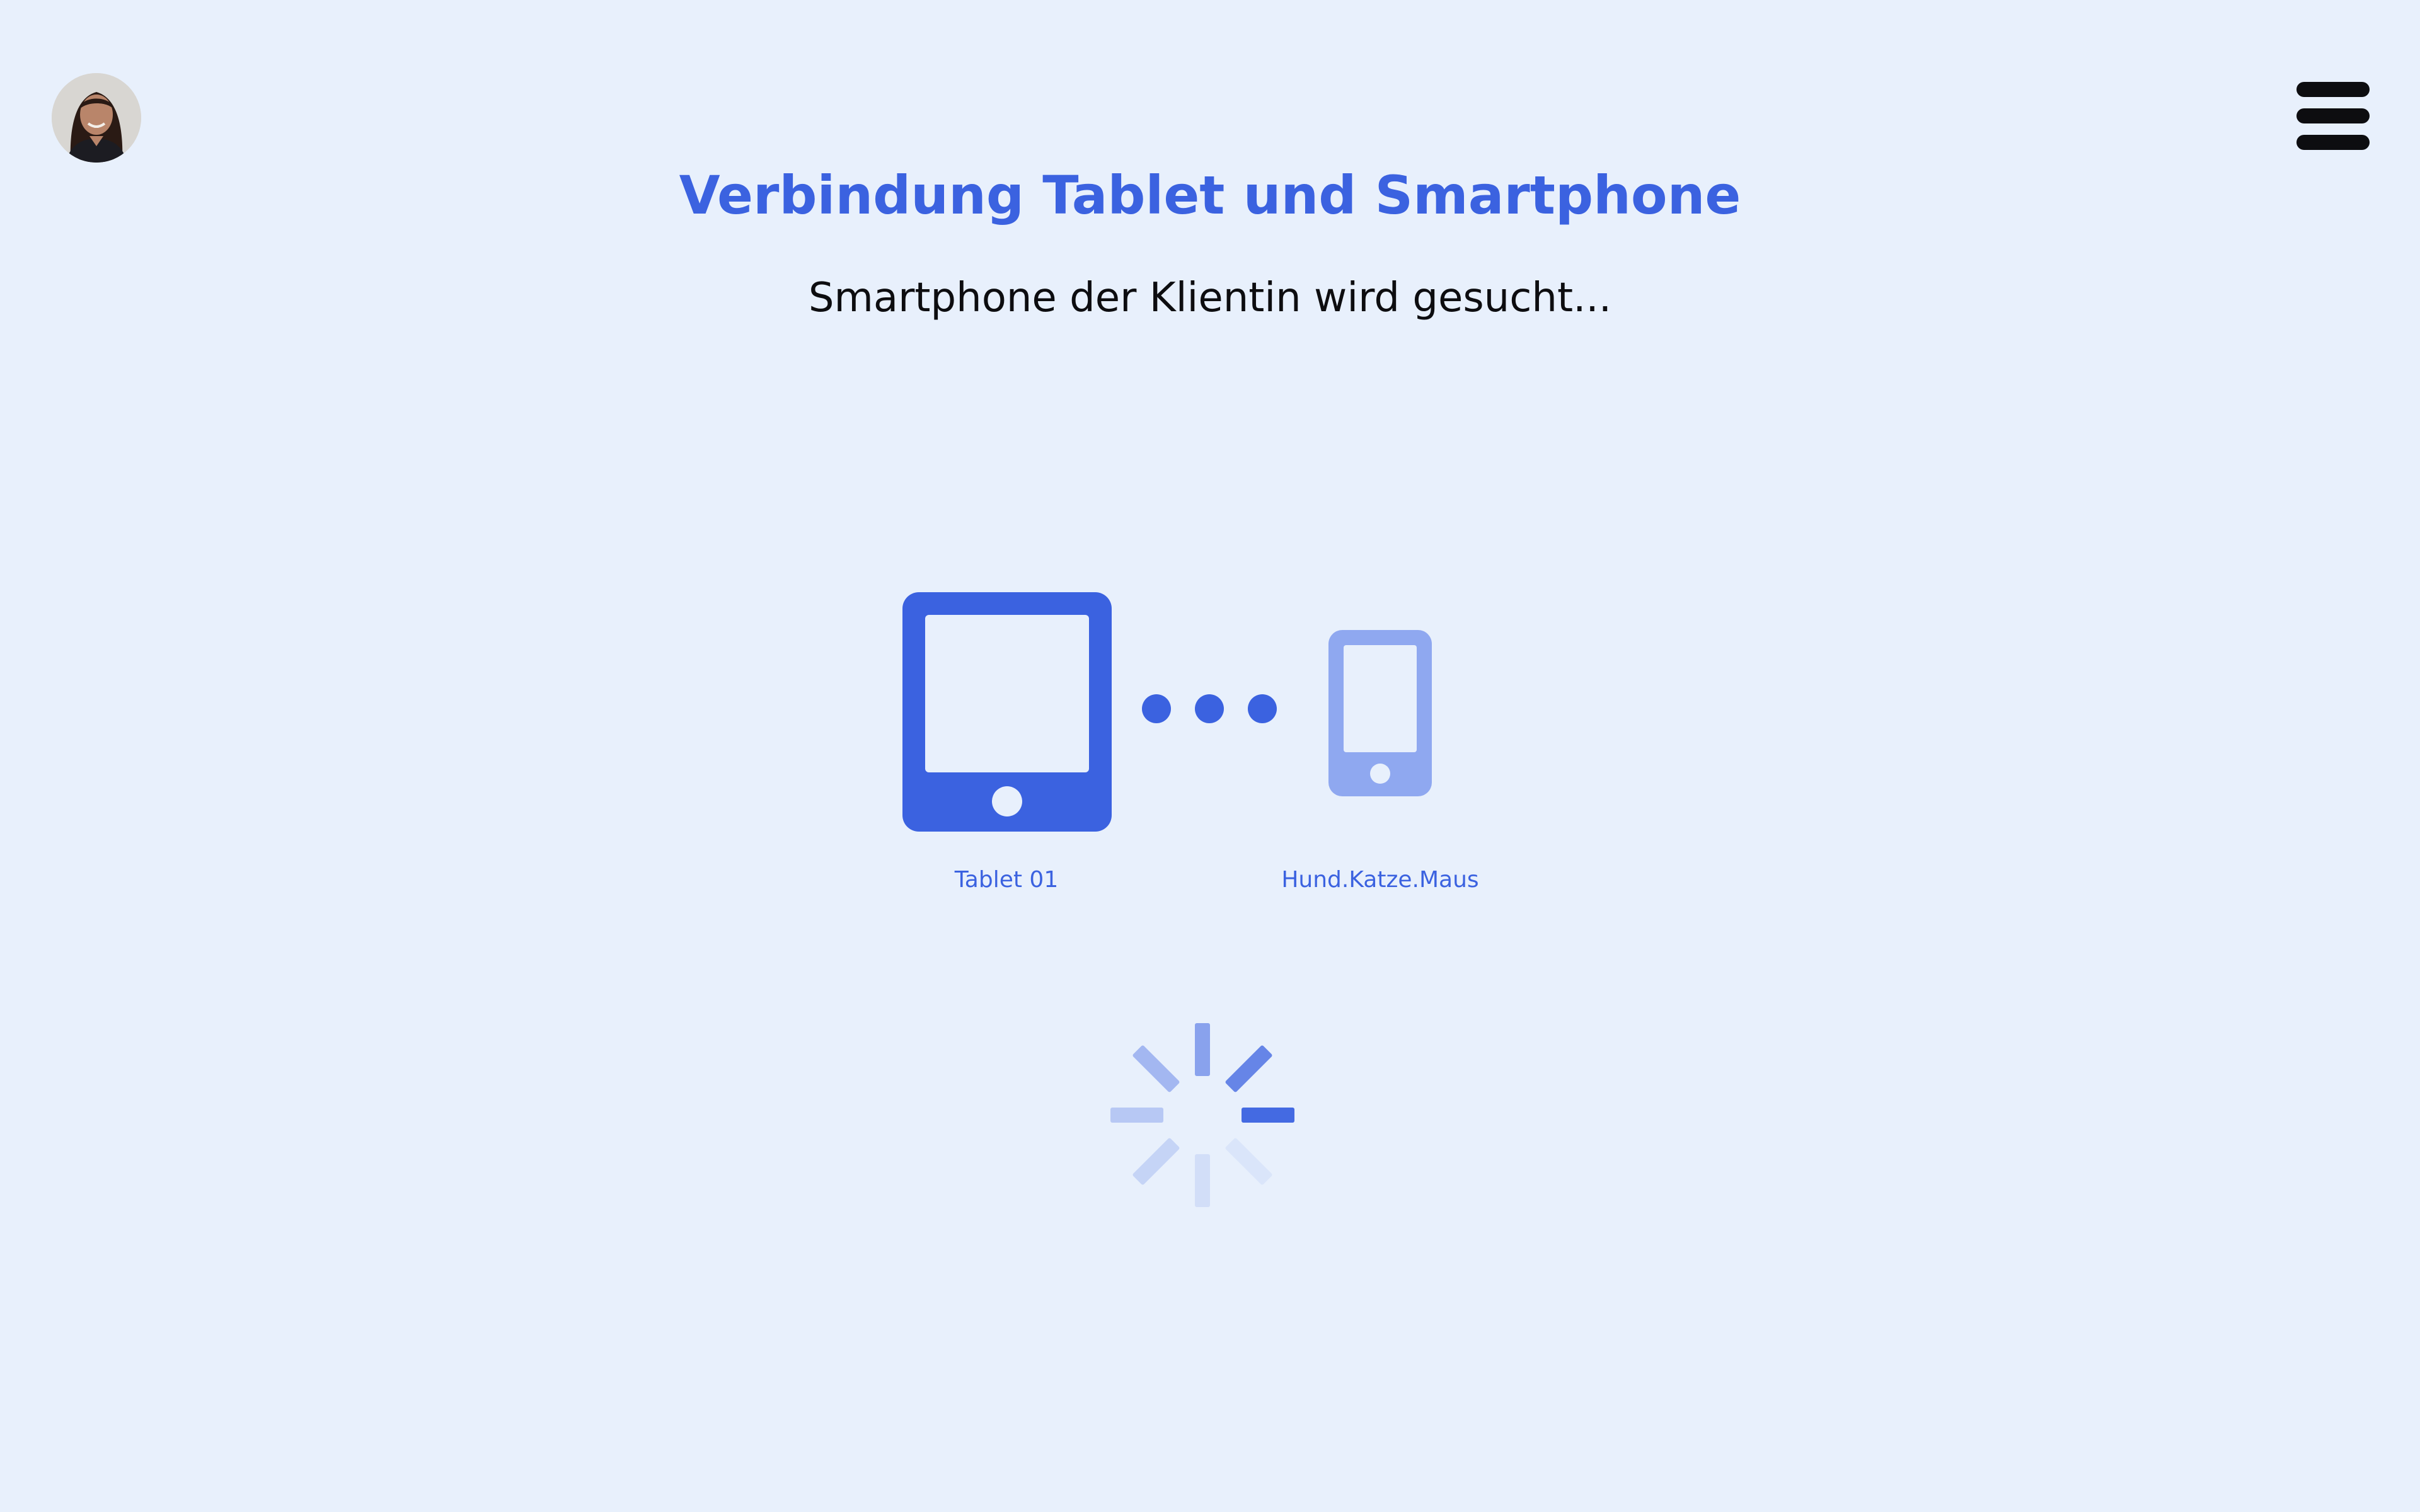  Describe the element at coordinates (1007, 712) in the screenshot. I see `tablet-icon` at that location.